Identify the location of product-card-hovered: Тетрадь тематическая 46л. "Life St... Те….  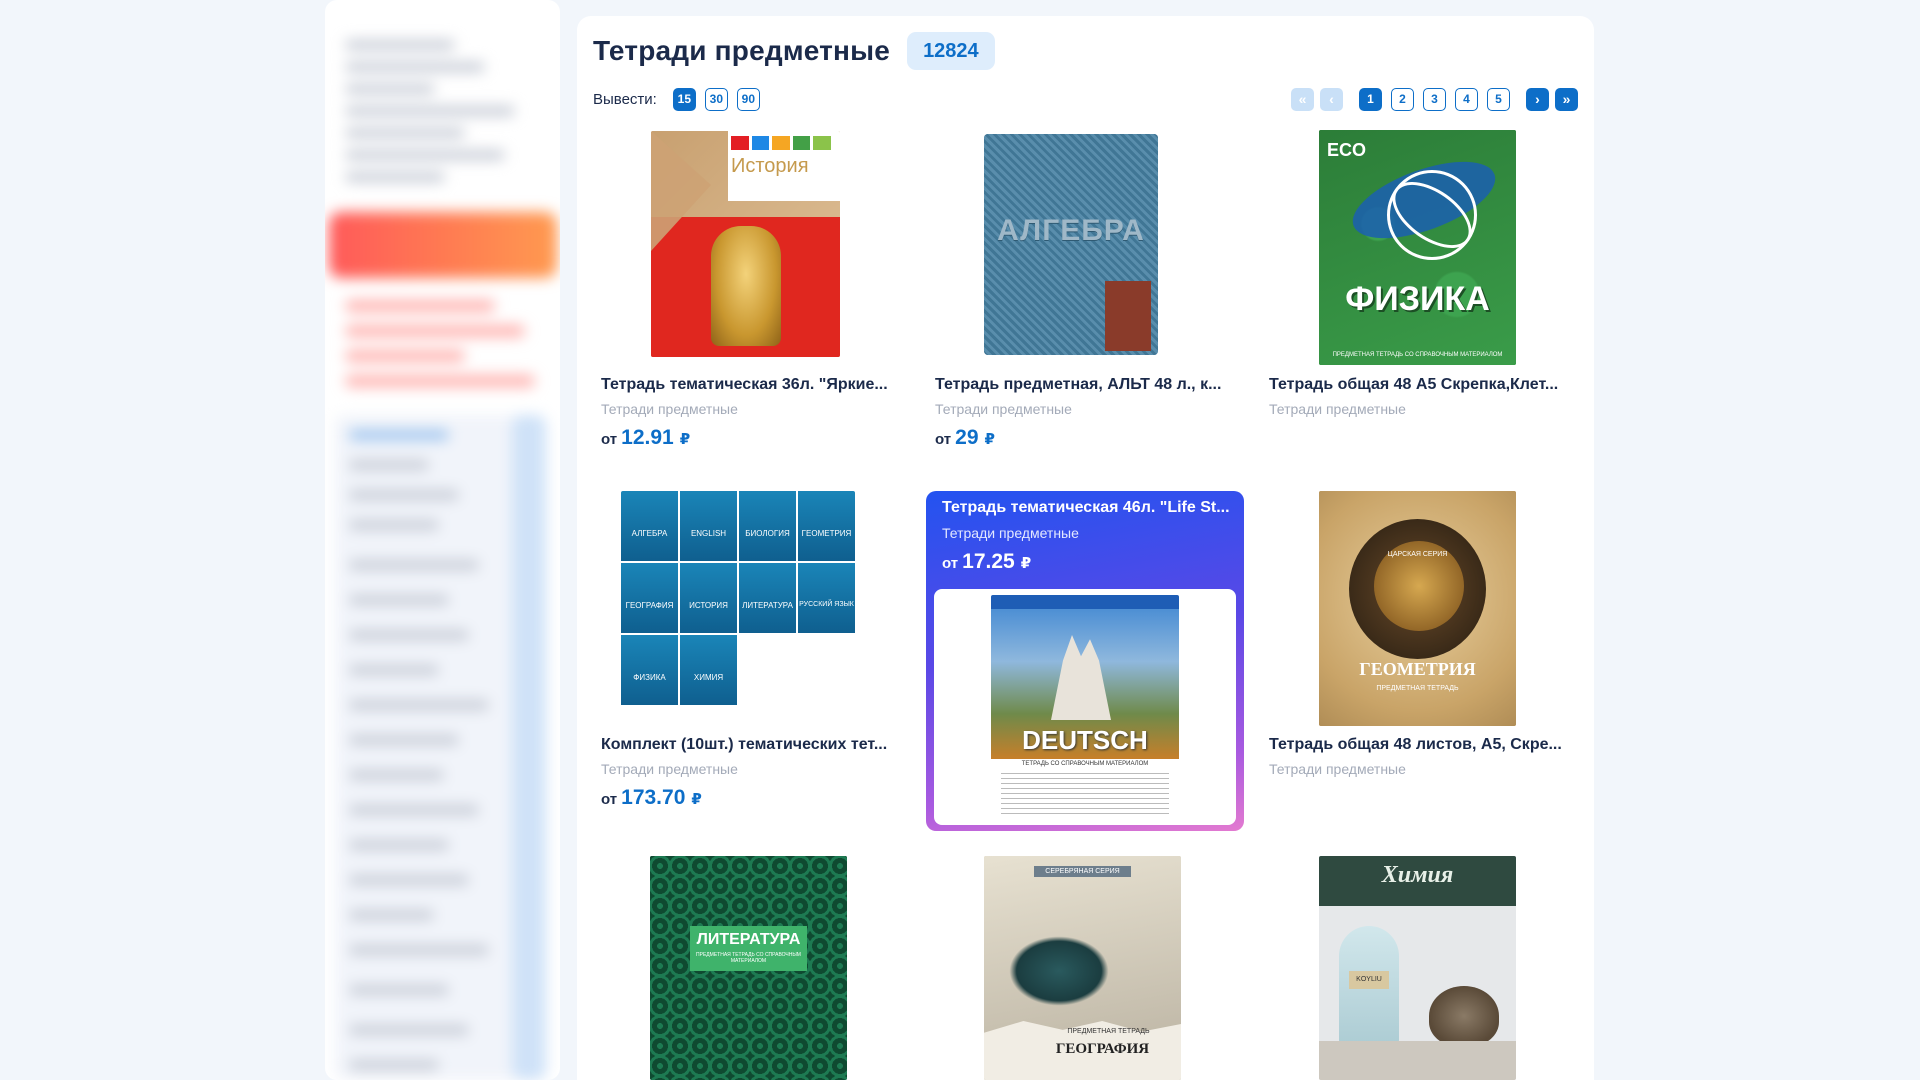
(1085, 661).